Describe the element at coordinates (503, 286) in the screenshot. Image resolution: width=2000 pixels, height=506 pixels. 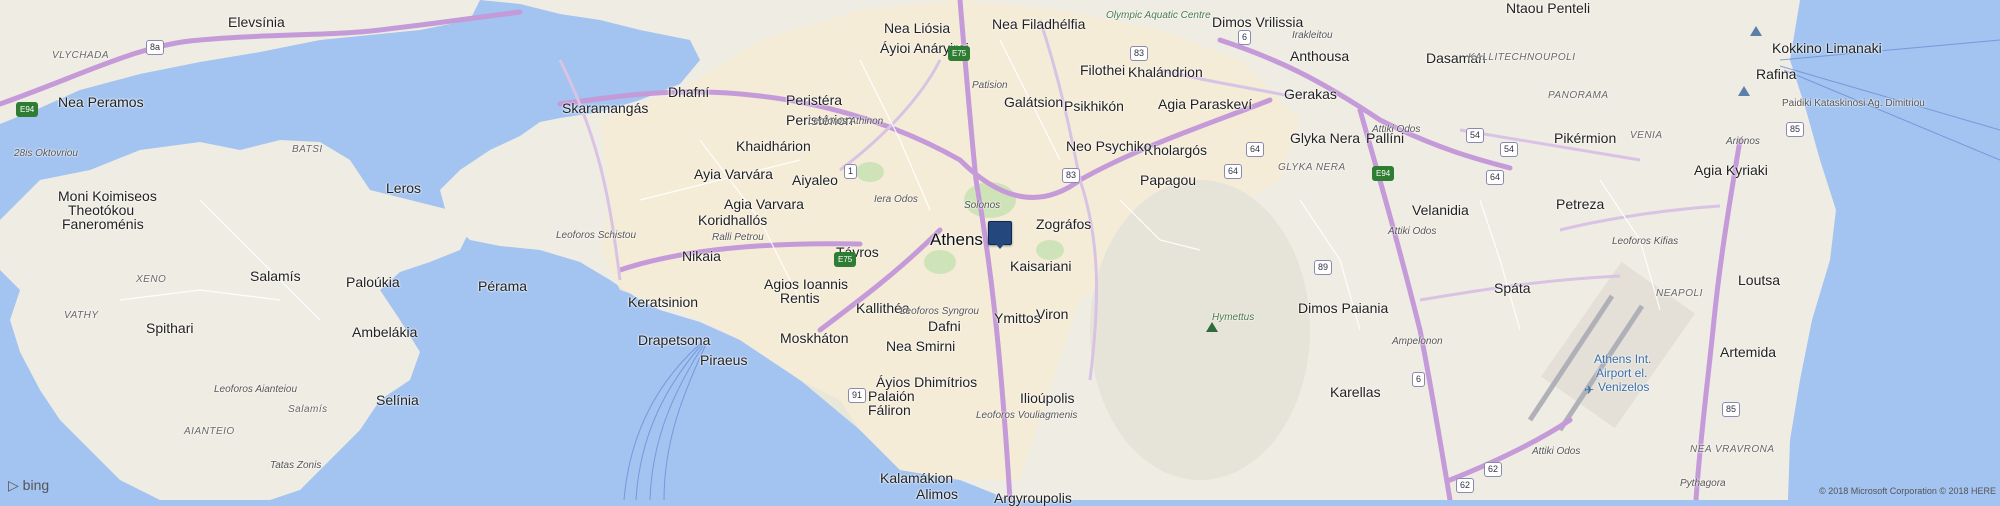
I see `map-label: Pérama` at that location.